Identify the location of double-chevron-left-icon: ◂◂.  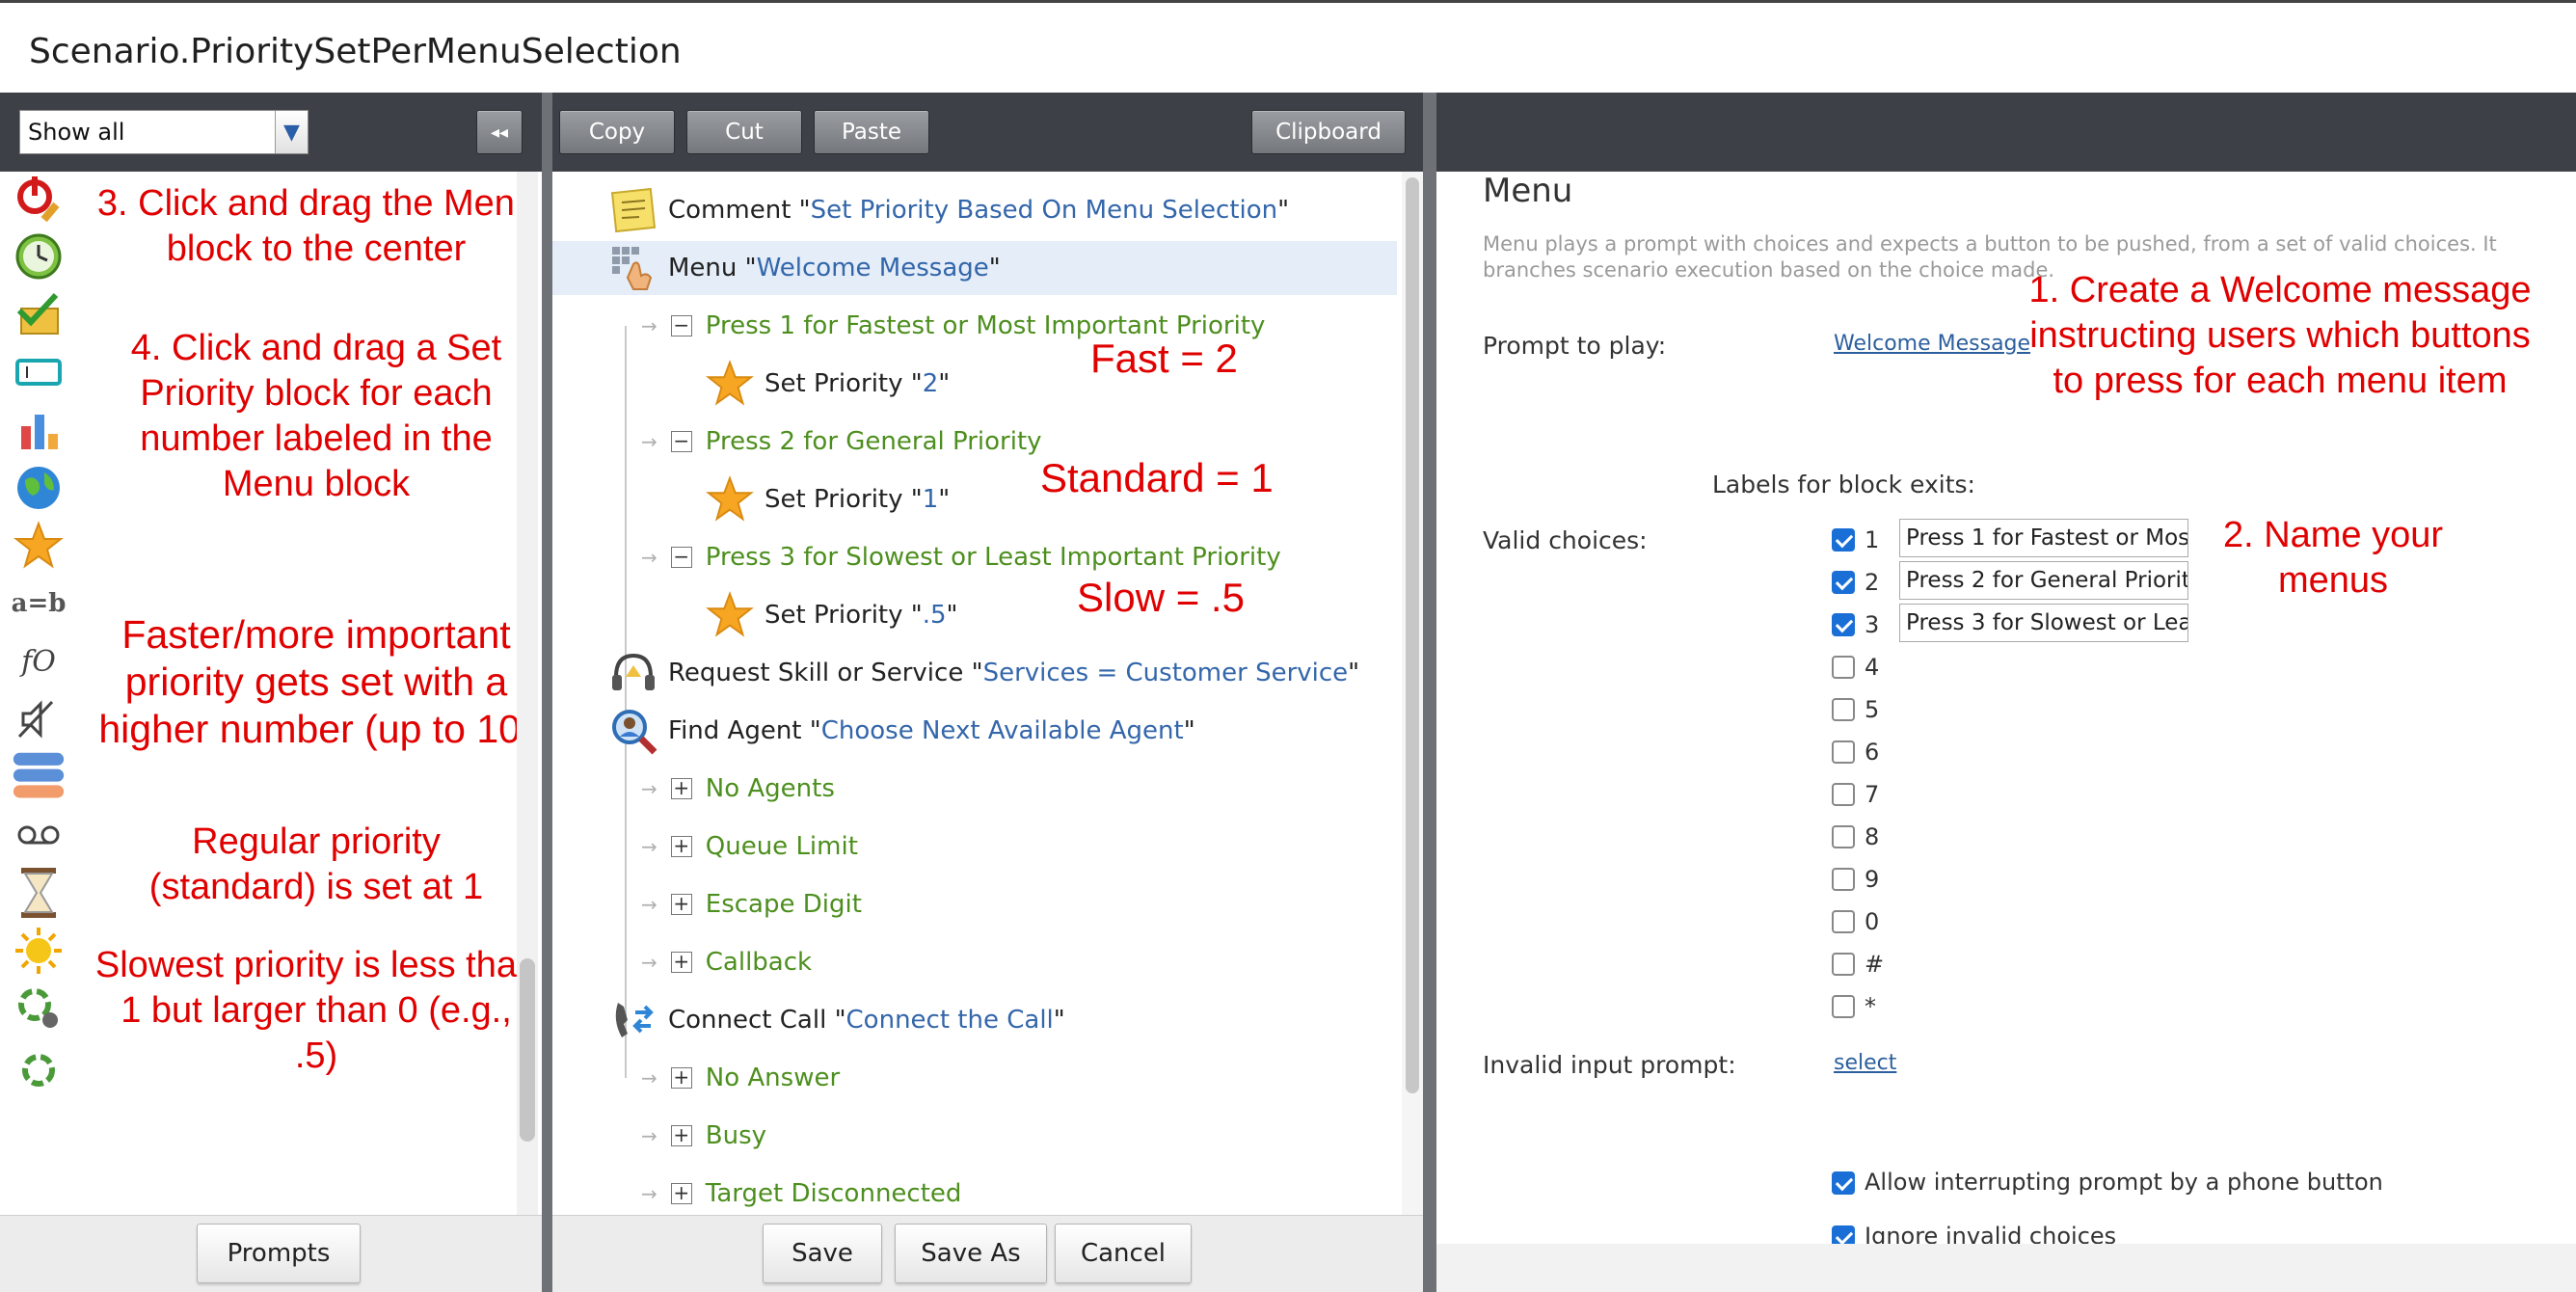
(500, 132).